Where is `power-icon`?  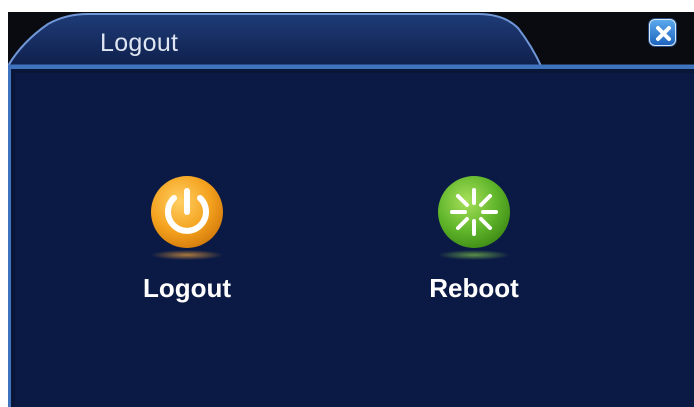 power-icon is located at coordinates (187, 218).